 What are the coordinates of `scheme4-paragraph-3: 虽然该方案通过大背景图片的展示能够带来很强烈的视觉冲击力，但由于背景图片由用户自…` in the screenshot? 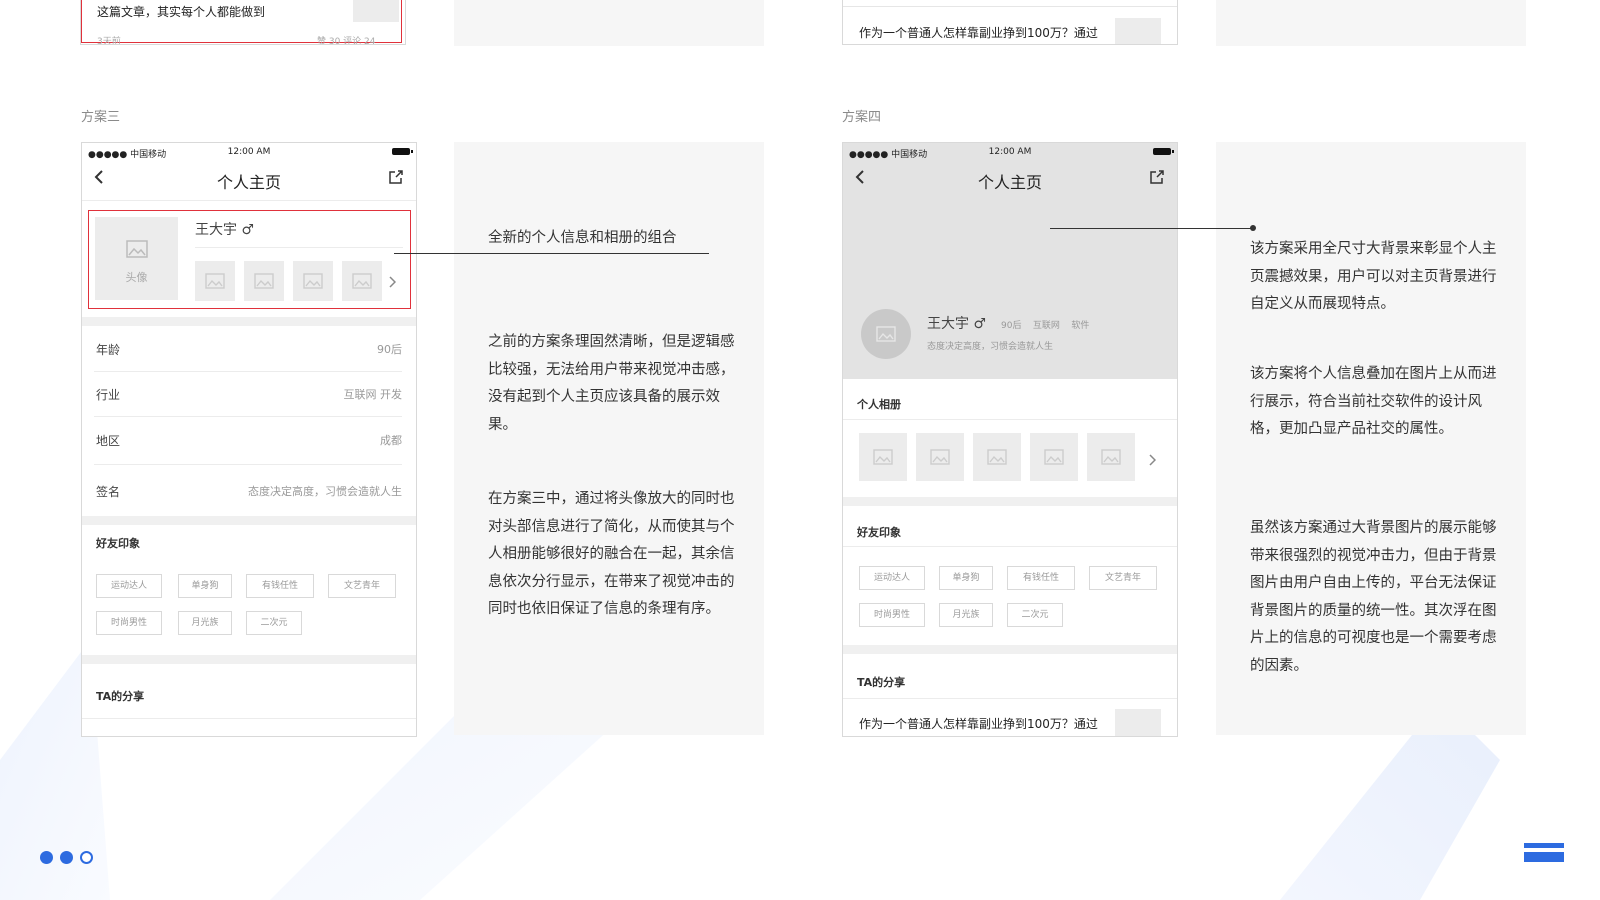 It's located at (1373, 597).